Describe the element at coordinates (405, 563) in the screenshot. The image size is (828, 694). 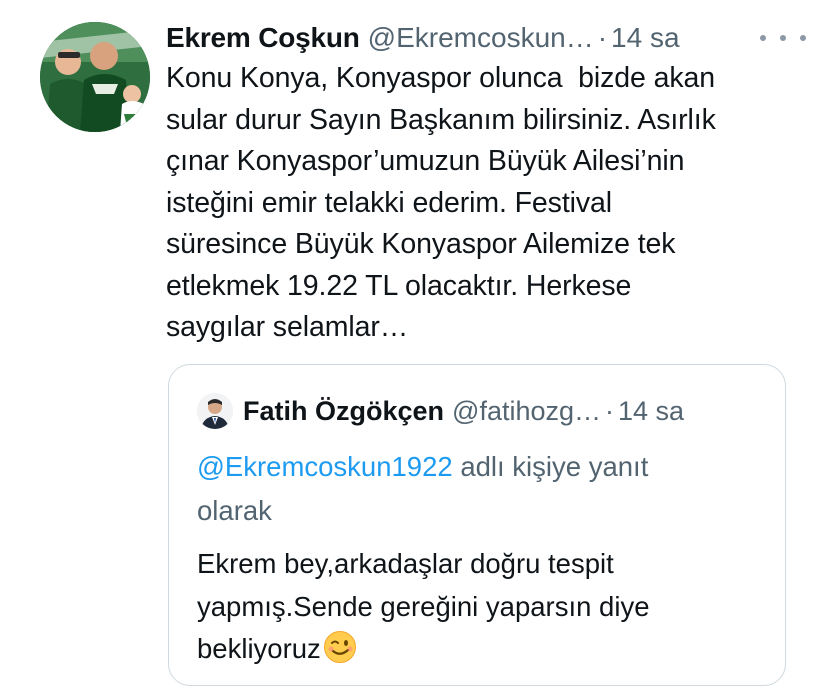
I see `quote-text-line: Ekrem bey,arkadaşlar doğru tespit` at that location.